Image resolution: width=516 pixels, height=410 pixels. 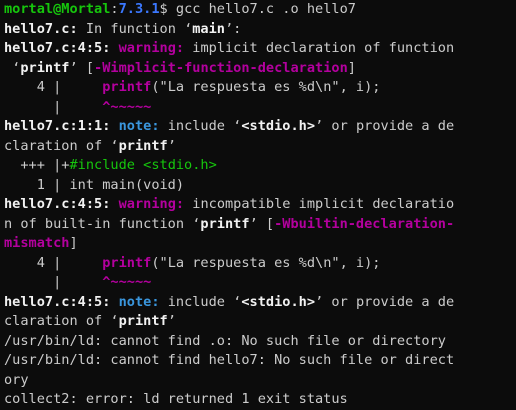 What do you see at coordinates (102, 223) in the screenshot?
I see `line-text: n of built-in function ‘` at bounding box center [102, 223].